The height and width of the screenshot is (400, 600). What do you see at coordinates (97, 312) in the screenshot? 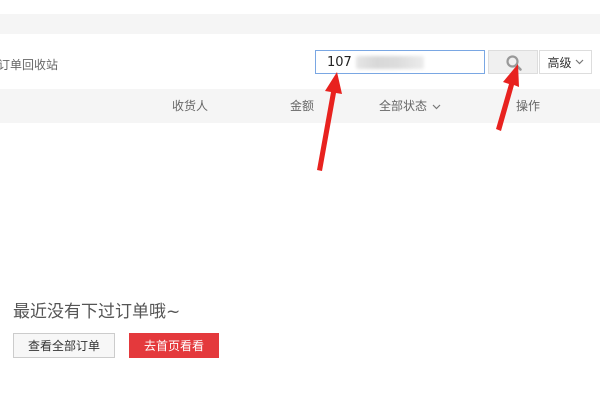
I see `empty-state-message: 最近没有下过订单哦~` at bounding box center [97, 312].